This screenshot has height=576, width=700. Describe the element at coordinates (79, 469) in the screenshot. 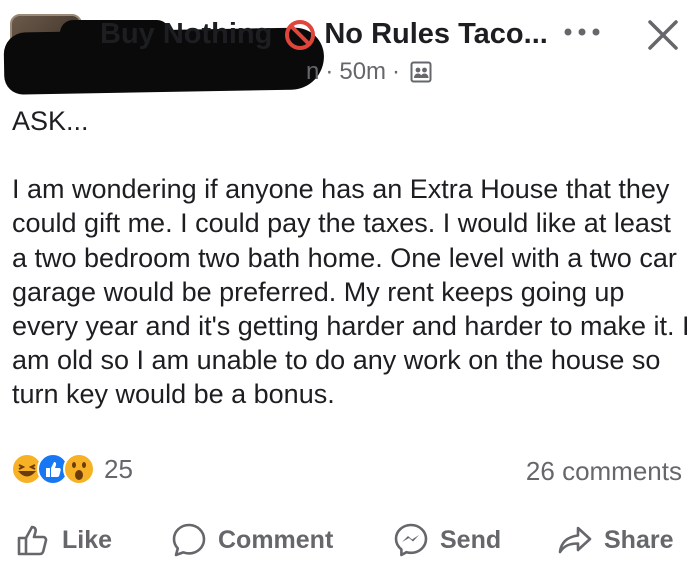

I see `wow-icon` at that location.